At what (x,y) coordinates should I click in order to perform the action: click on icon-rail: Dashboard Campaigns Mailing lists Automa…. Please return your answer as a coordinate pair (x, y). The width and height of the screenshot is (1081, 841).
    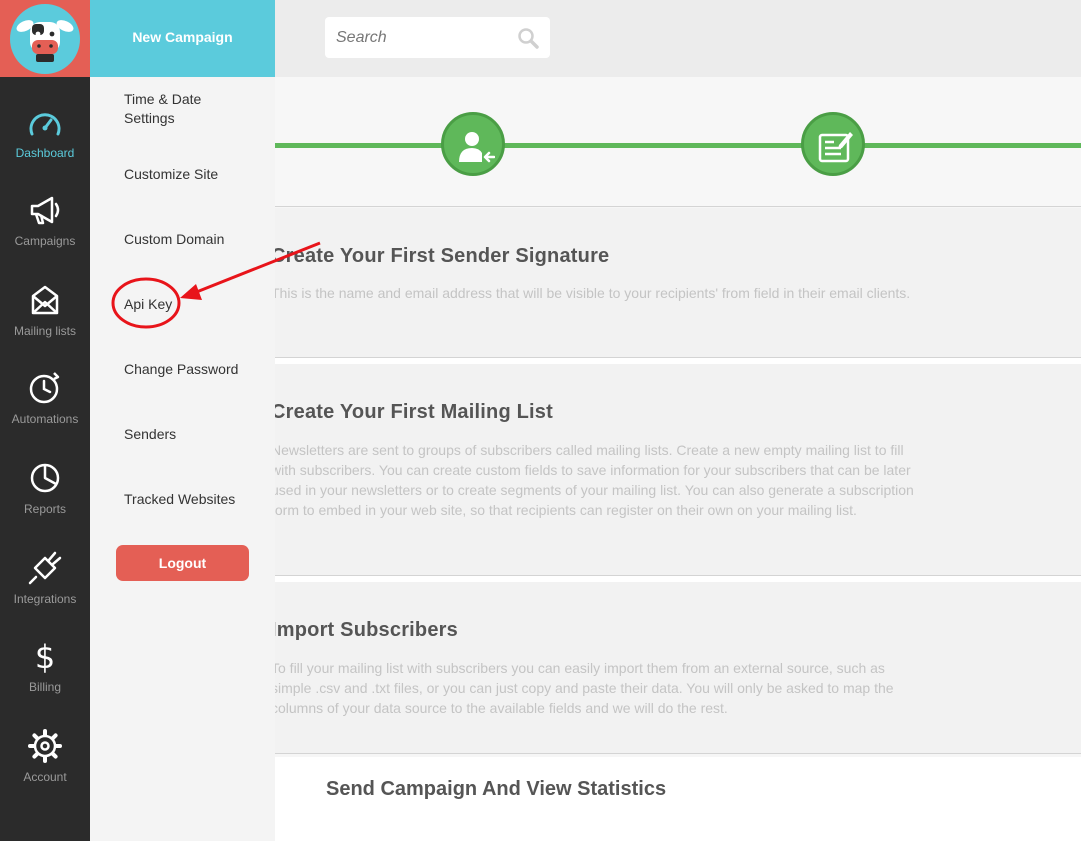
    Looking at the image, I should click on (45, 420).